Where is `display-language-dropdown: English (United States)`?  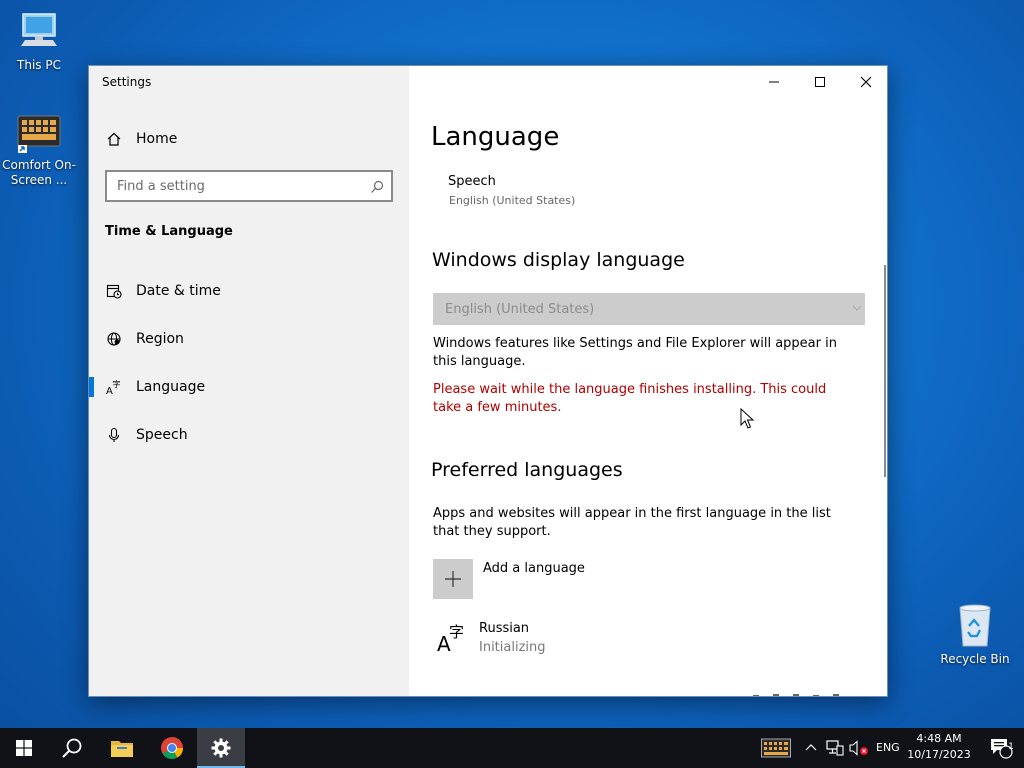 display-language-dropdown: English (United States) is located at coordinates (649, 309).